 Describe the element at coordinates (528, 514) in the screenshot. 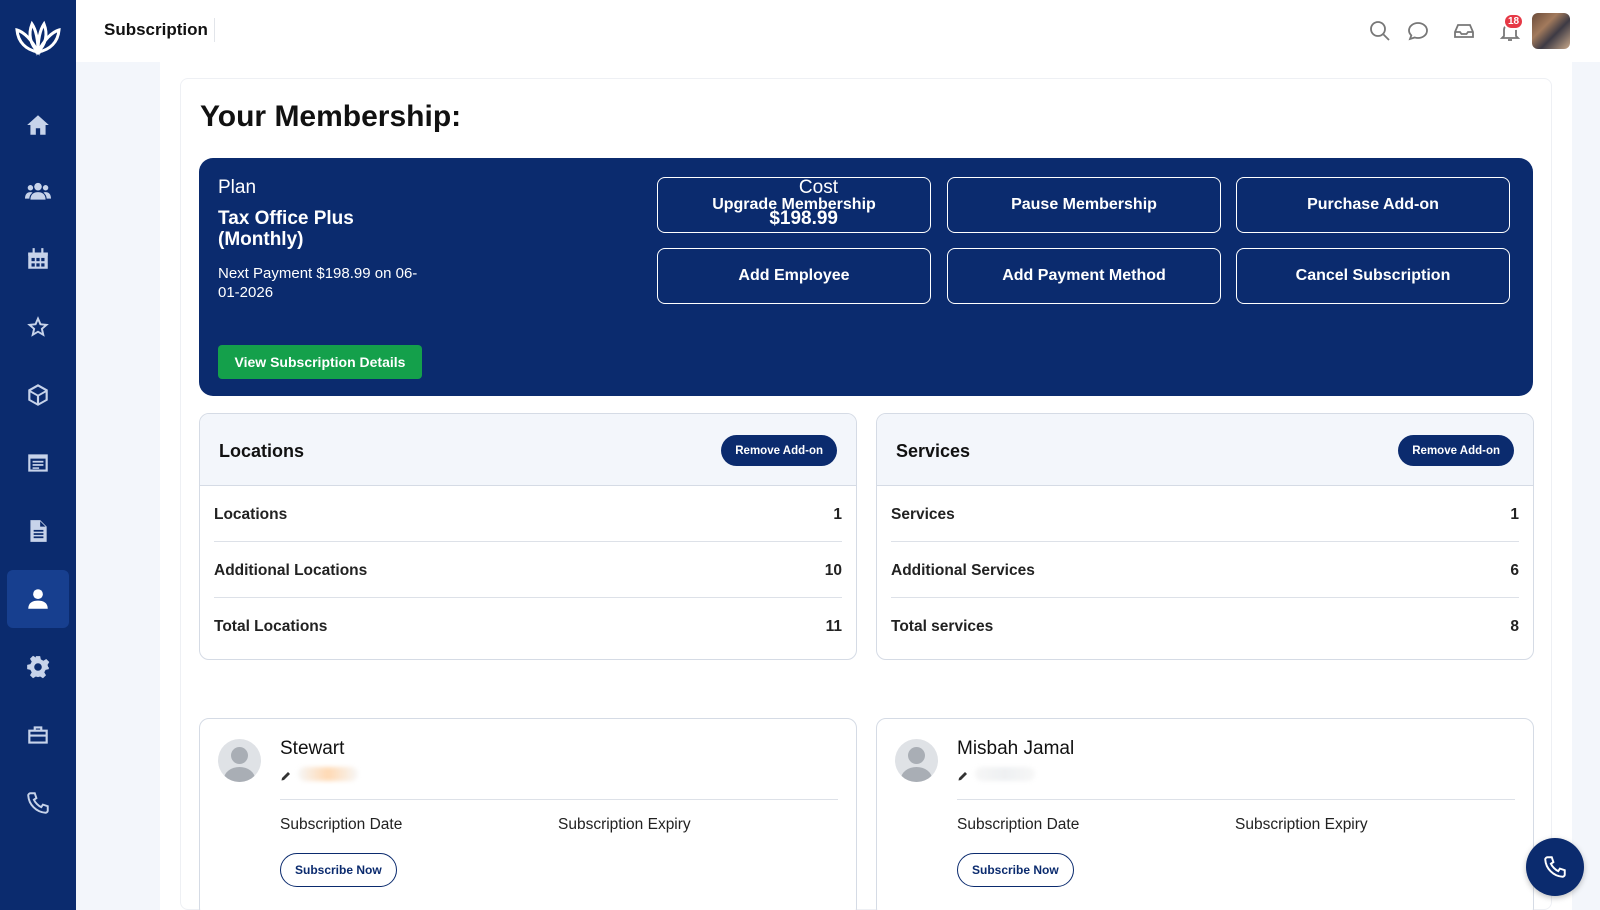

I see `locations-row: Locations 1` at that location.